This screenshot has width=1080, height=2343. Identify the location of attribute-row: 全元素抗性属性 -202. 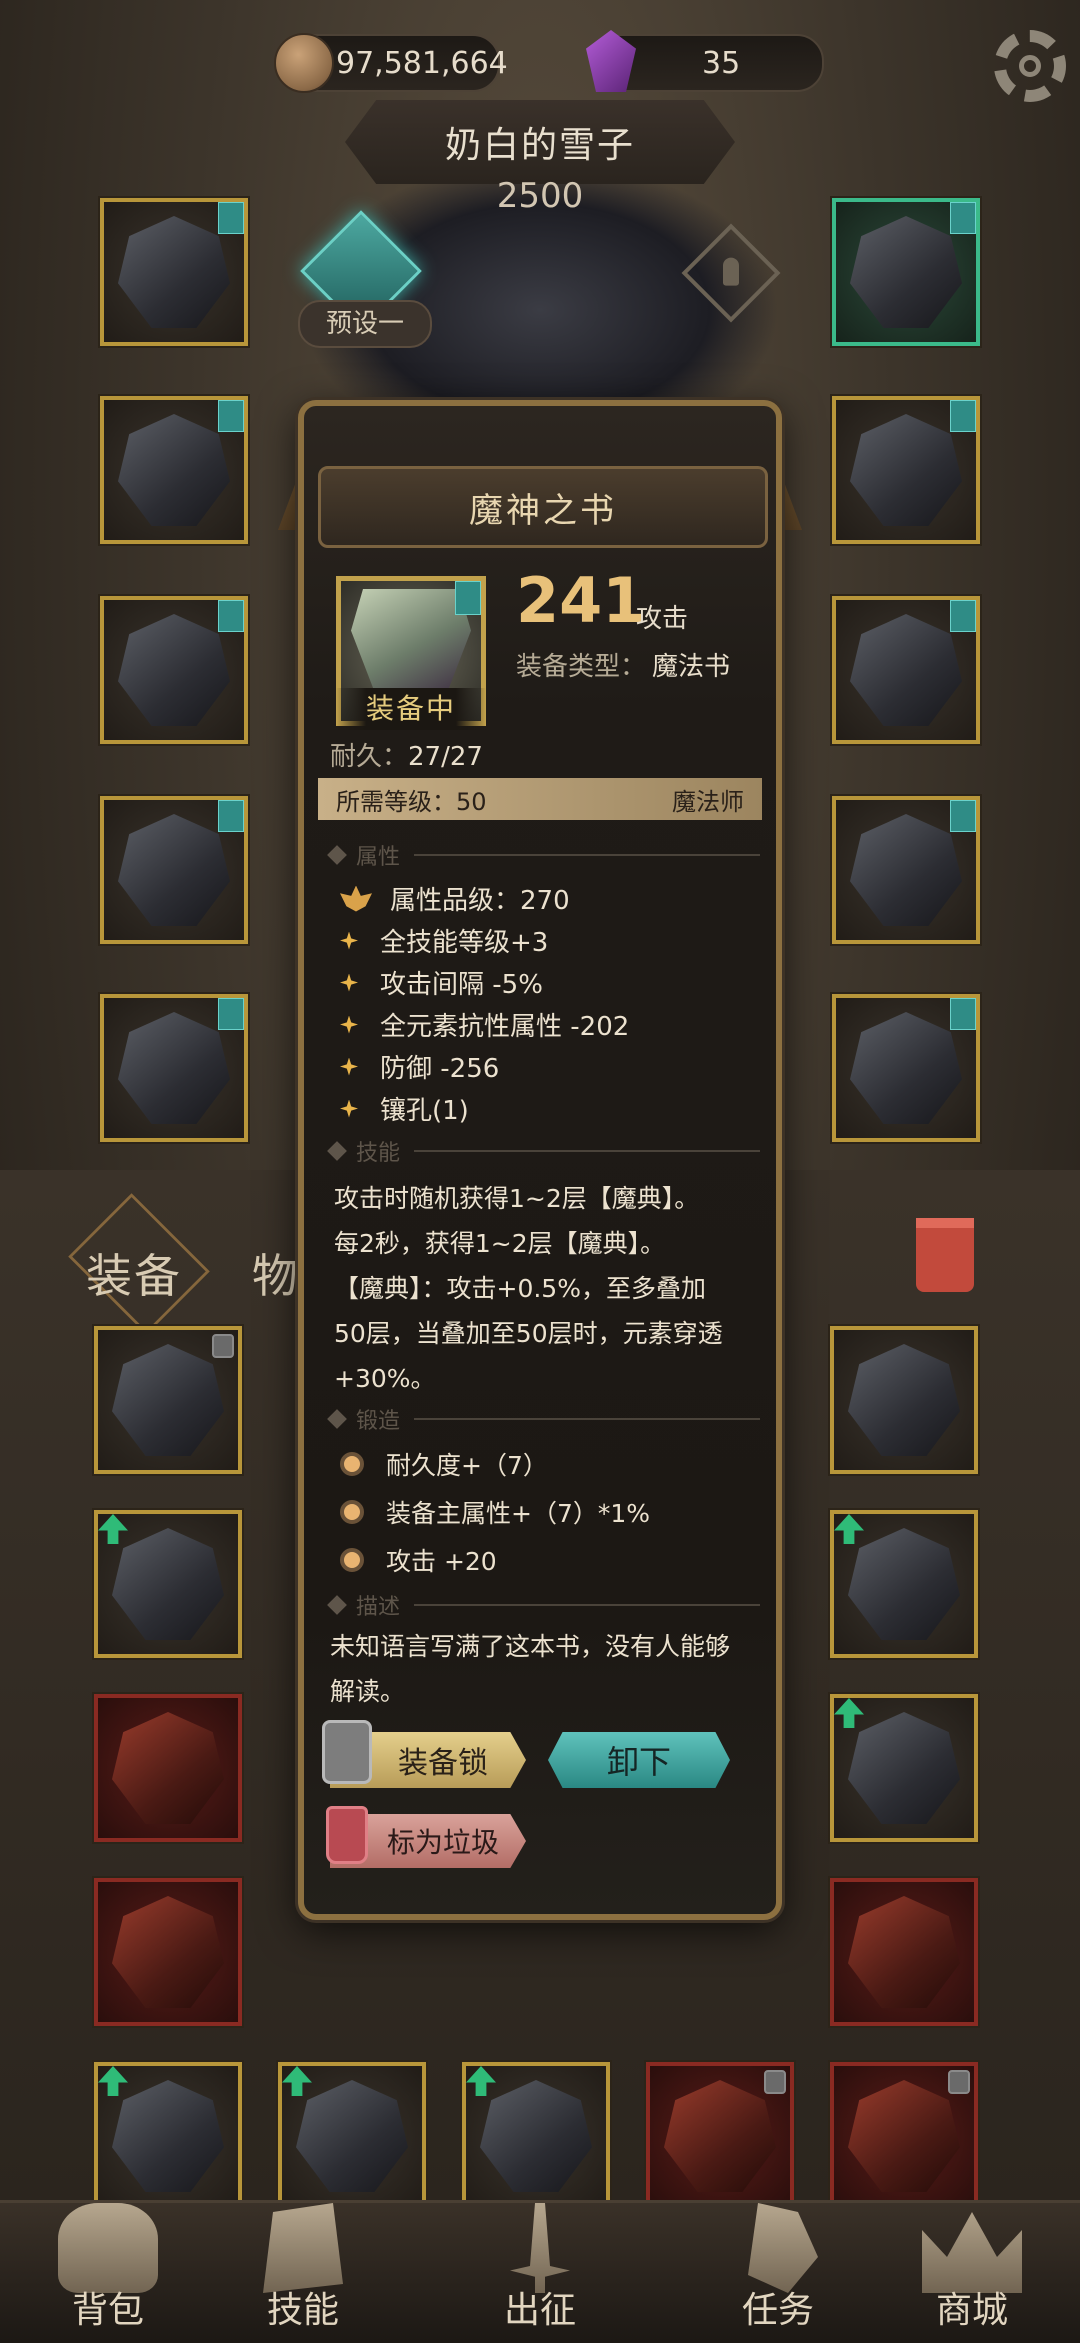
(484, 1024).